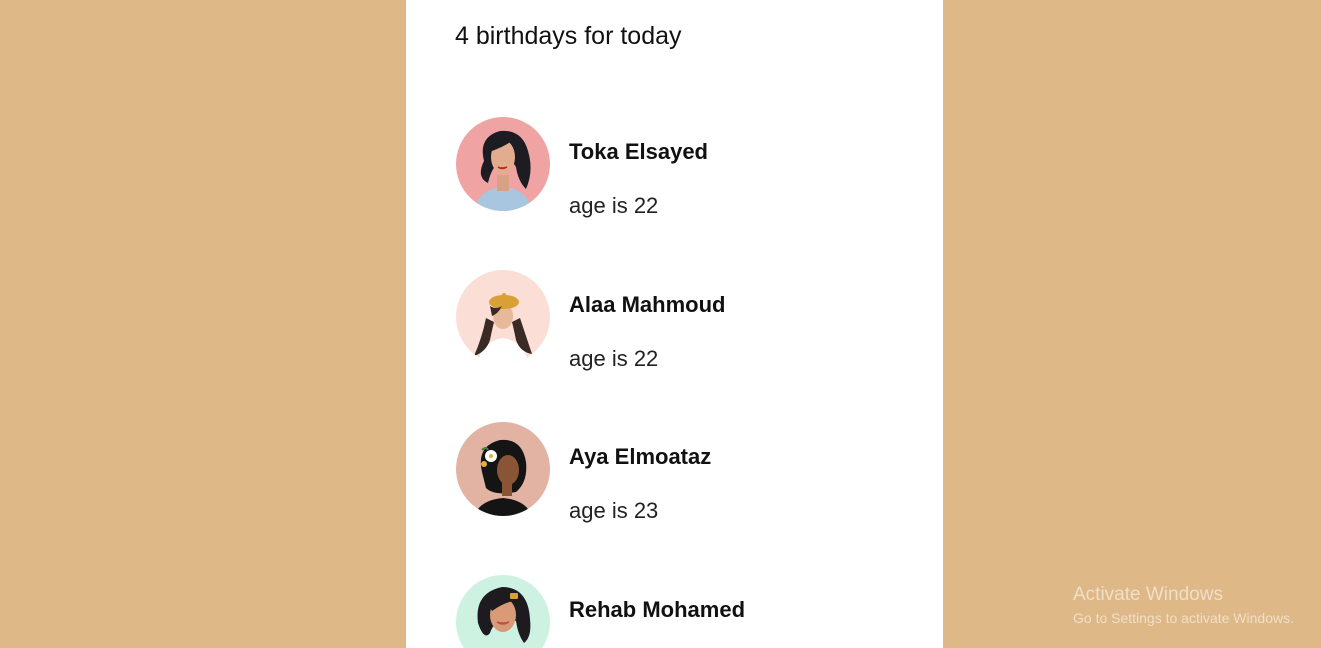  Describe the element at coordinates (638, 151) in the screenshot. I see `person-name: Toka Elsayed` at that location.